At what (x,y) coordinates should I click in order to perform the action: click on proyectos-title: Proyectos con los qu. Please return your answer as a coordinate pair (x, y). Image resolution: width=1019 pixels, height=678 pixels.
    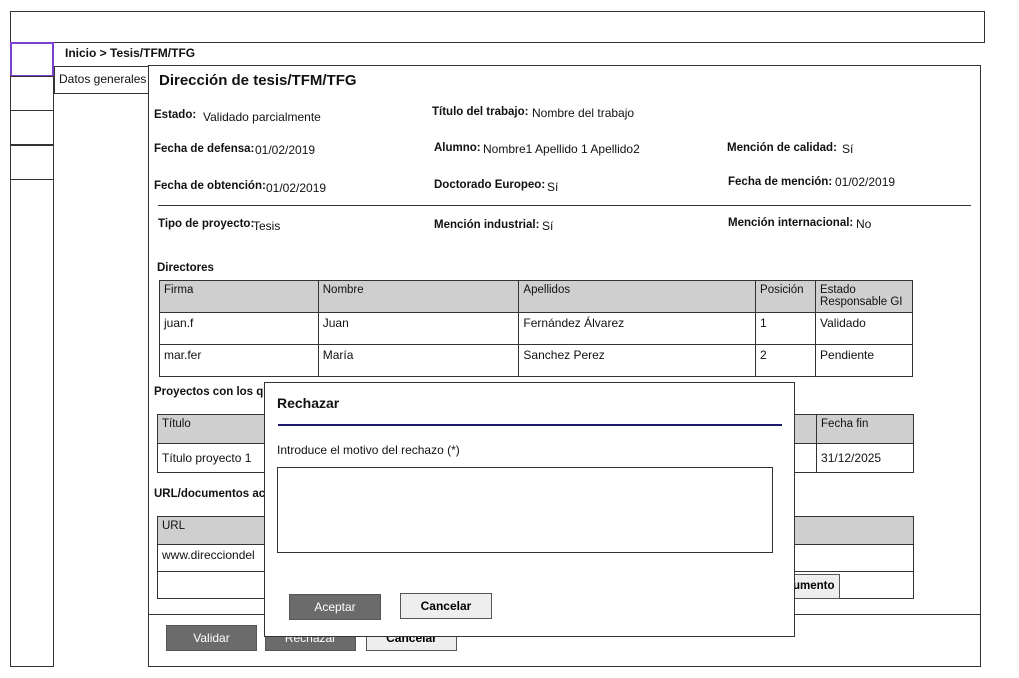
    Looking at the image, I should click on (212, 392).